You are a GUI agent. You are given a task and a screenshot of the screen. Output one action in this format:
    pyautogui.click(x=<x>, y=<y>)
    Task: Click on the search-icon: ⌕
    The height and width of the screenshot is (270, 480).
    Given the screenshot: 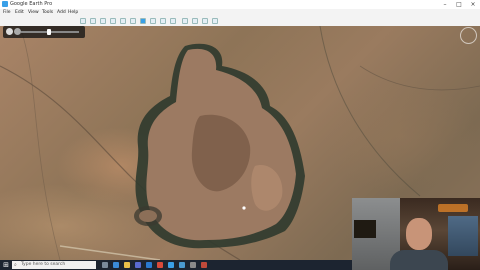 What is the action you would take?
    pyautogui.click(x=15, y=265)
    